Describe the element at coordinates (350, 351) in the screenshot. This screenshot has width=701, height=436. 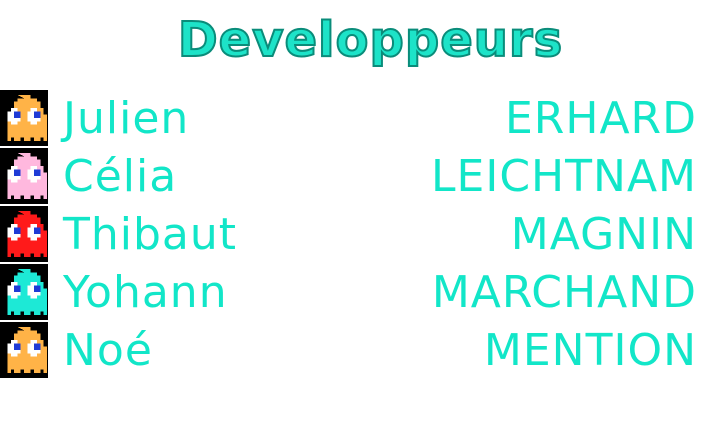
I see `developer-row: Noé MENTION` at that location.